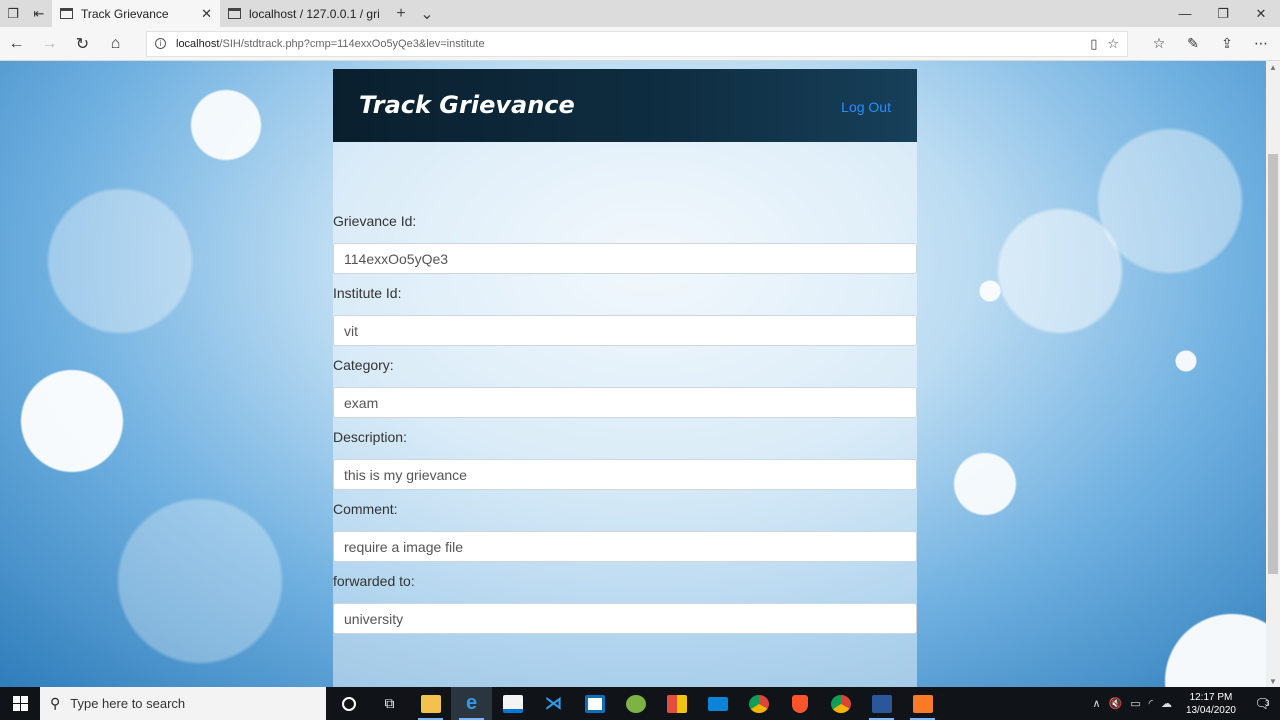 The image size is (1280, 720). I want to click on xampp-icon, so click(922, 703).